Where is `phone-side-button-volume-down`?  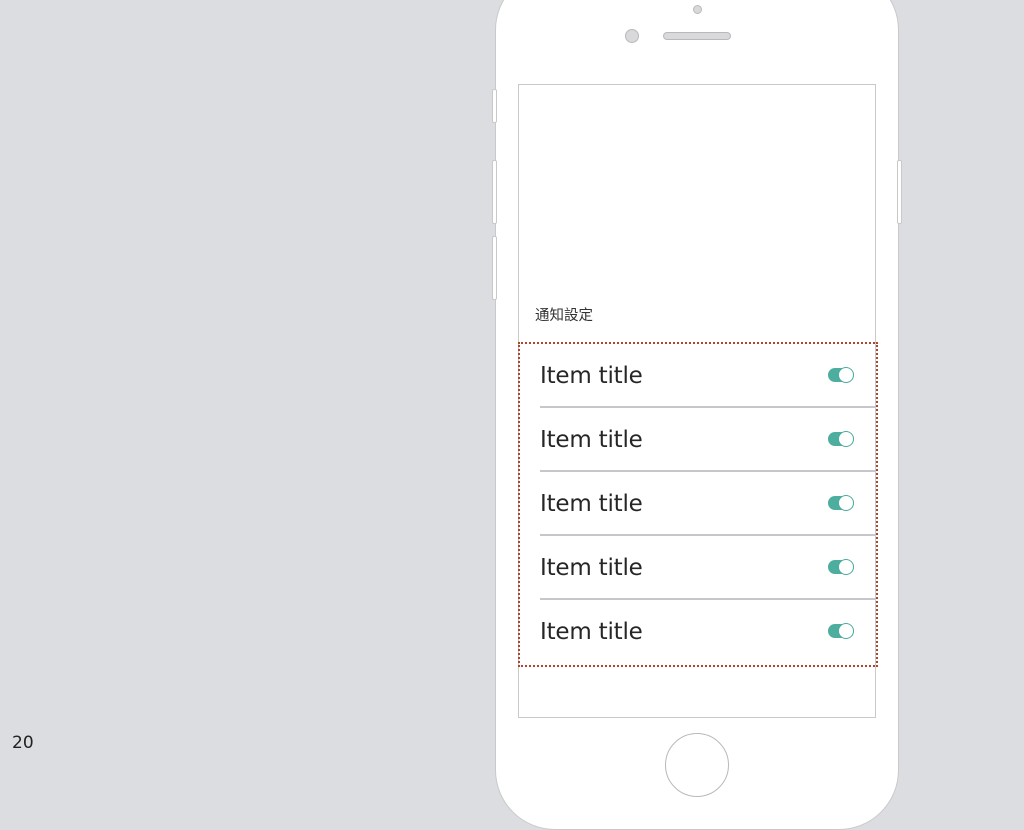 phone-side-button-volume-down is located at coordinates (494, 268).